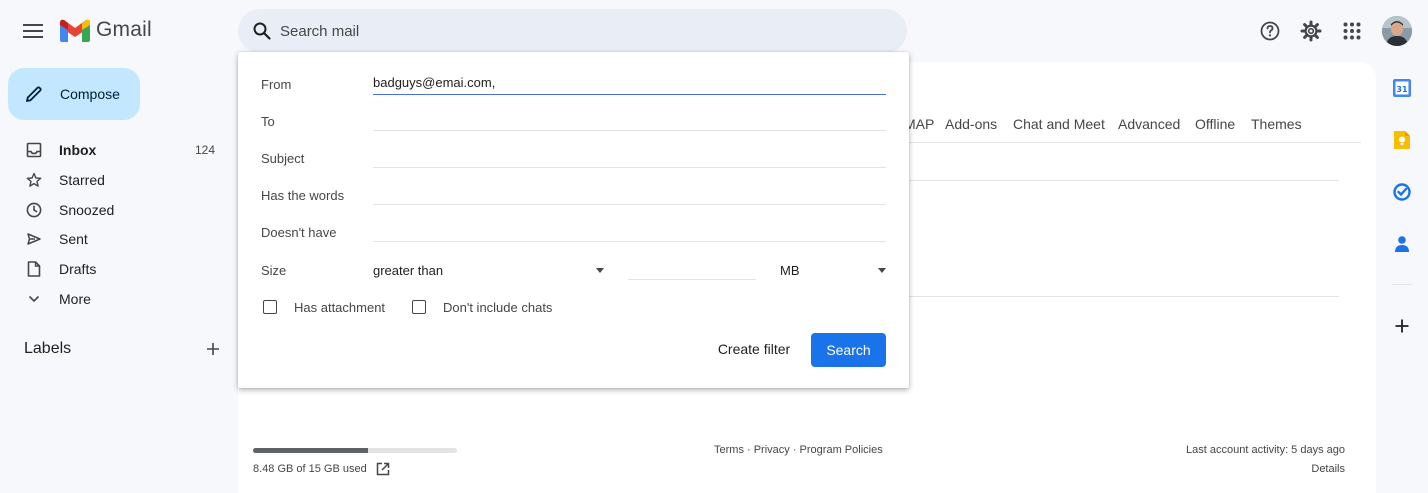 The width and height of the screenshot is (1428, 493). Describe the element at coordinates (82, 180) in the screenshot. I see `nav-label: Starred` at that location.